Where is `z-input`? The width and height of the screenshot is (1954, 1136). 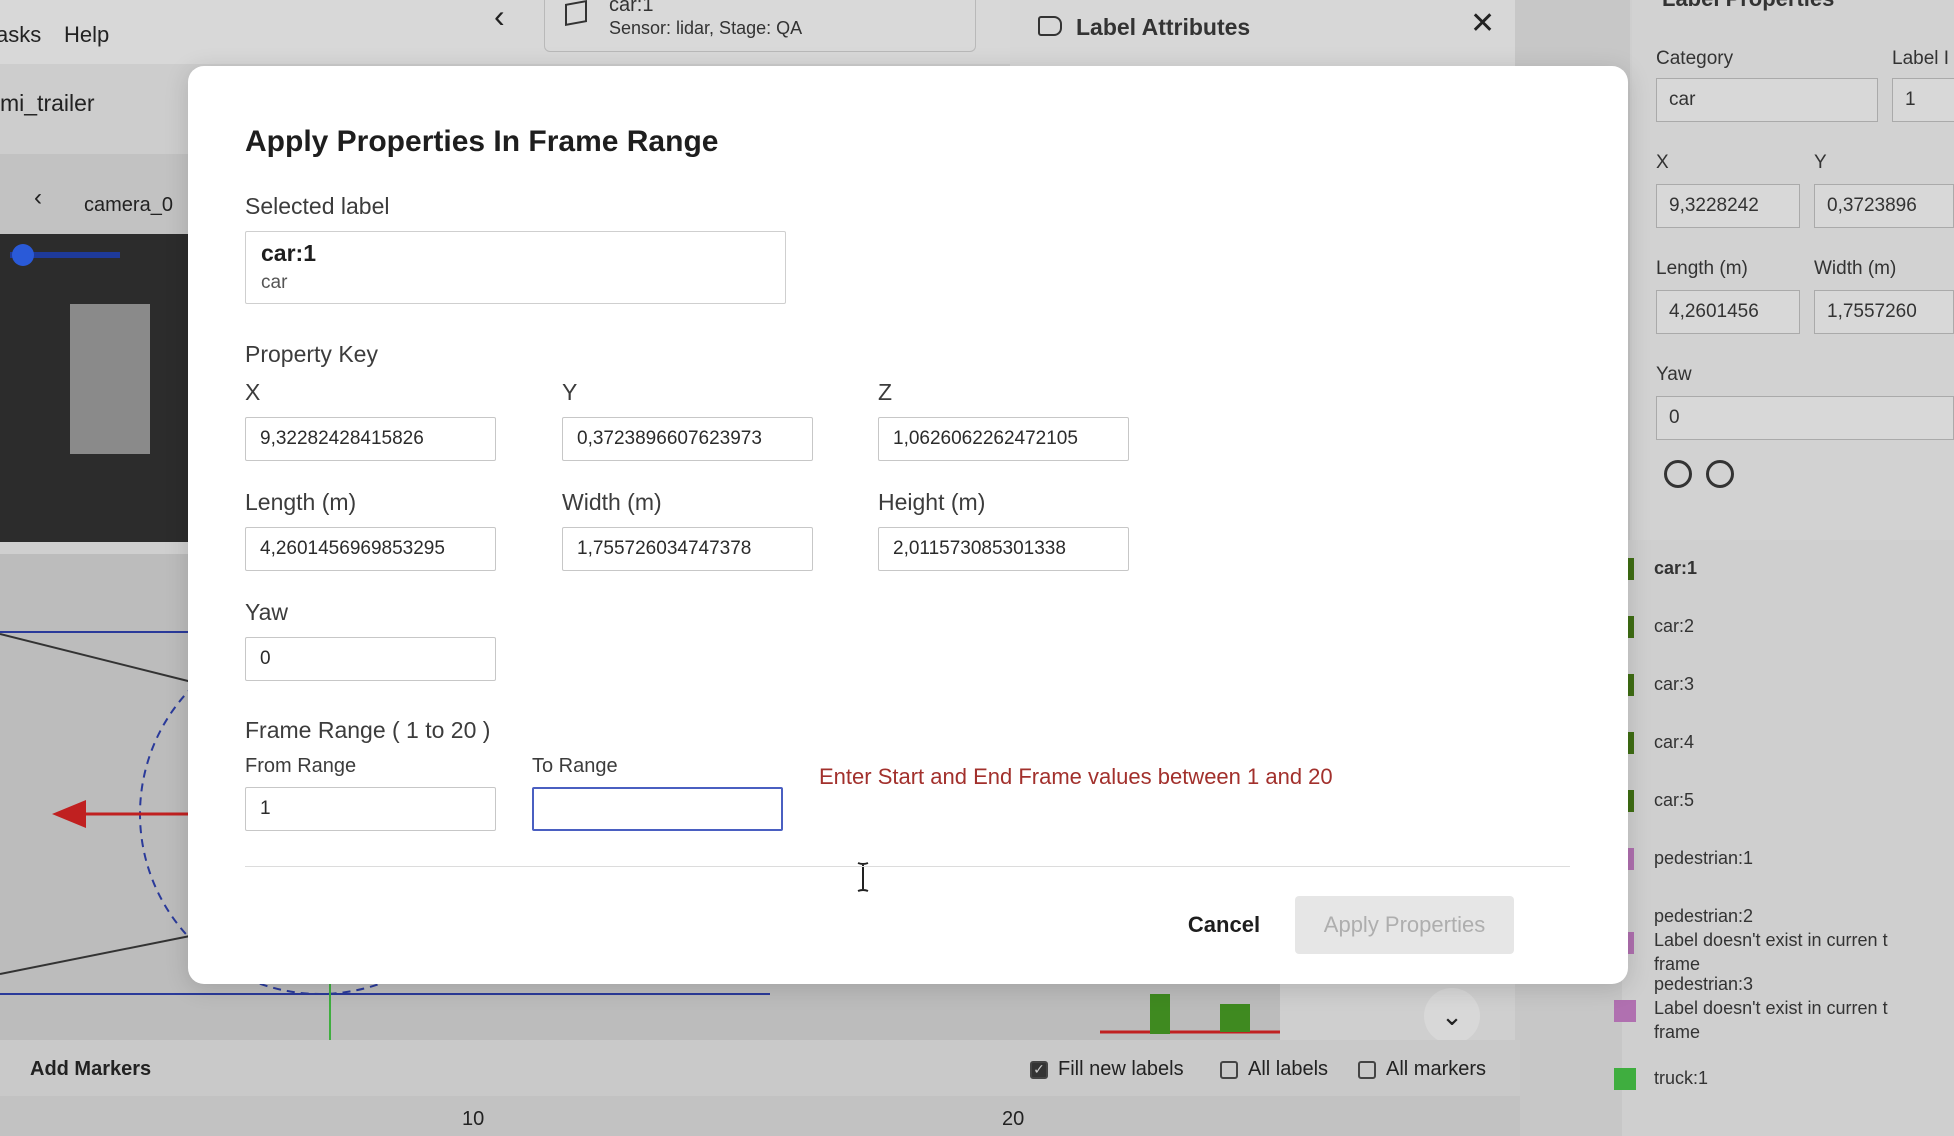 z-input is located at coordinates (1003, 439).